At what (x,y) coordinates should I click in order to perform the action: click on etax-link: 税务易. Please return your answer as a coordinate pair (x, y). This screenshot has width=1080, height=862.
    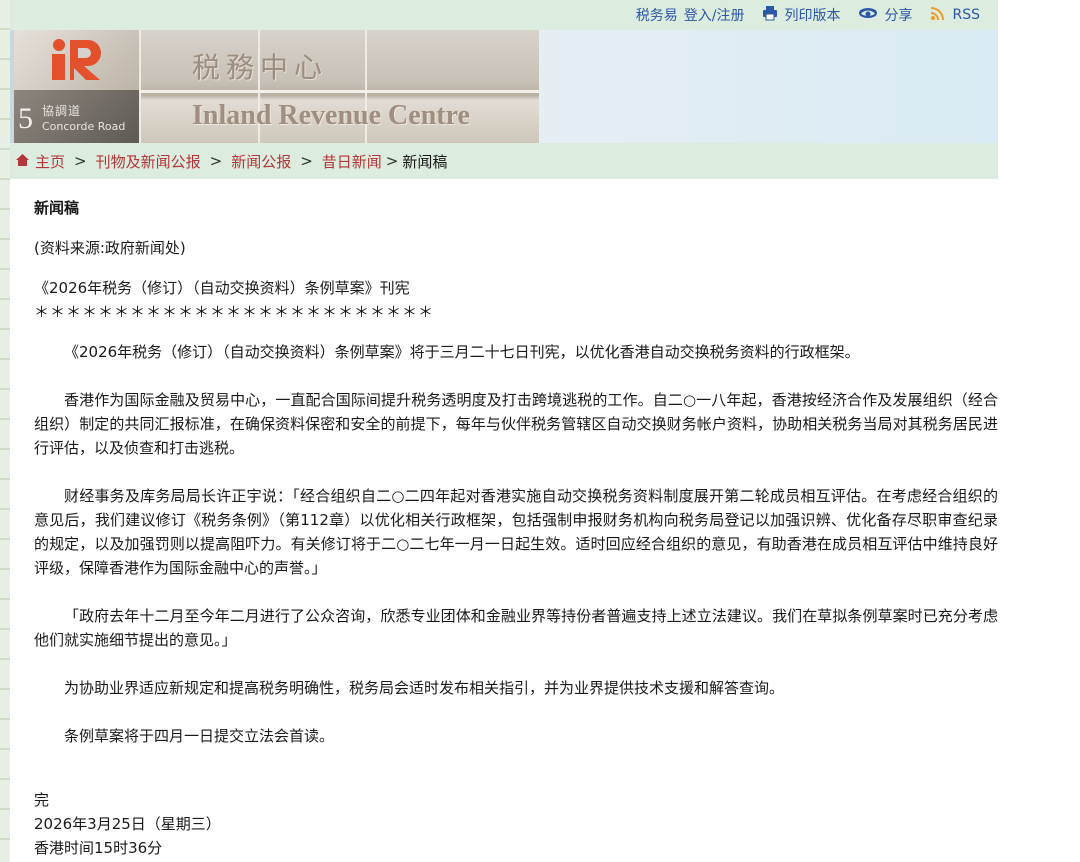
    Looking at the image, I should click on (657, 15).